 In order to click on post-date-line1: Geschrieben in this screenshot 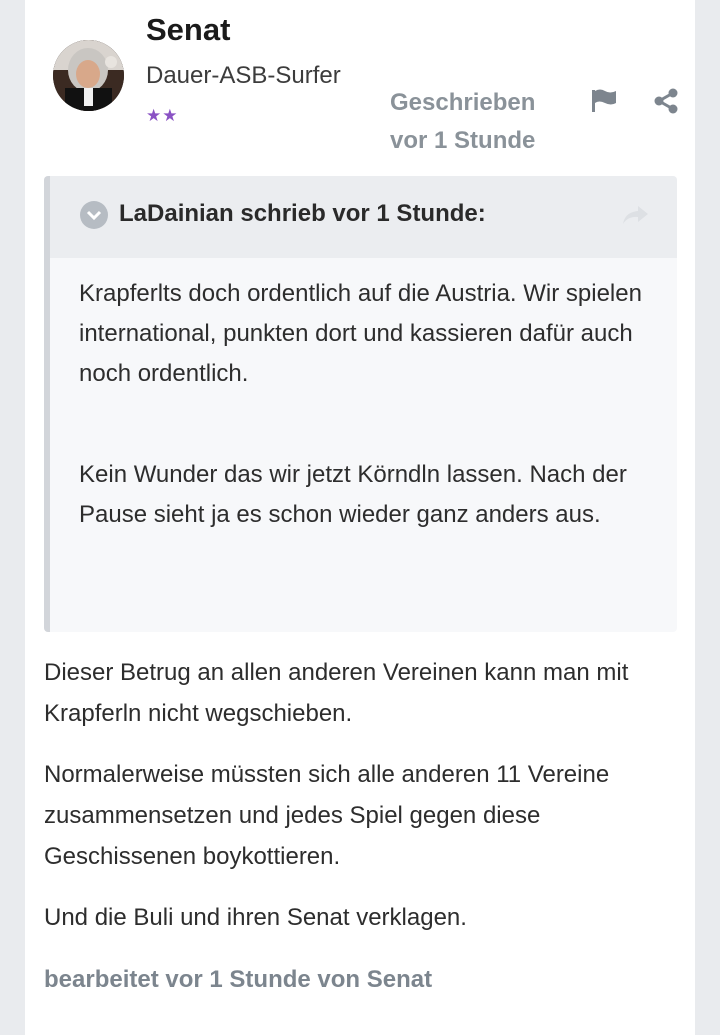, I will do `click(463, 102)`.